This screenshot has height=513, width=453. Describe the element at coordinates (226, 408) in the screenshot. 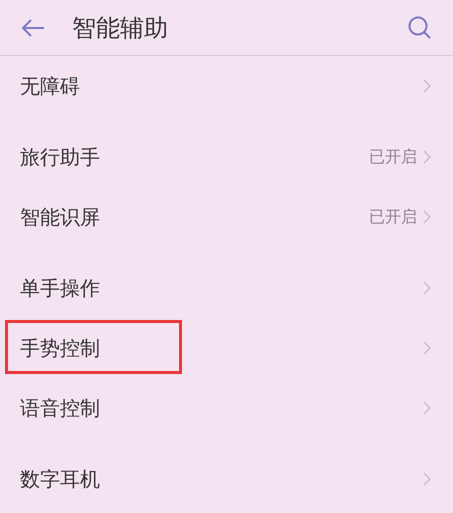

I see `settings-row: 语音控制` at that location.